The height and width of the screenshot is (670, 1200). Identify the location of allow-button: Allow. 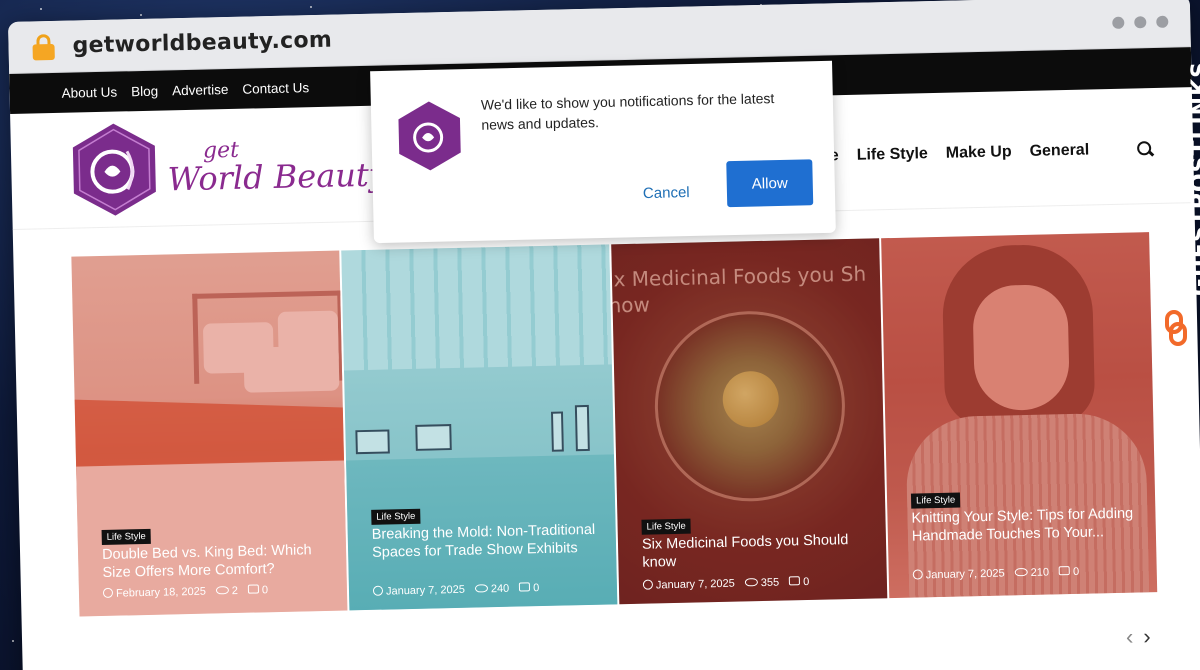
(770, 183).